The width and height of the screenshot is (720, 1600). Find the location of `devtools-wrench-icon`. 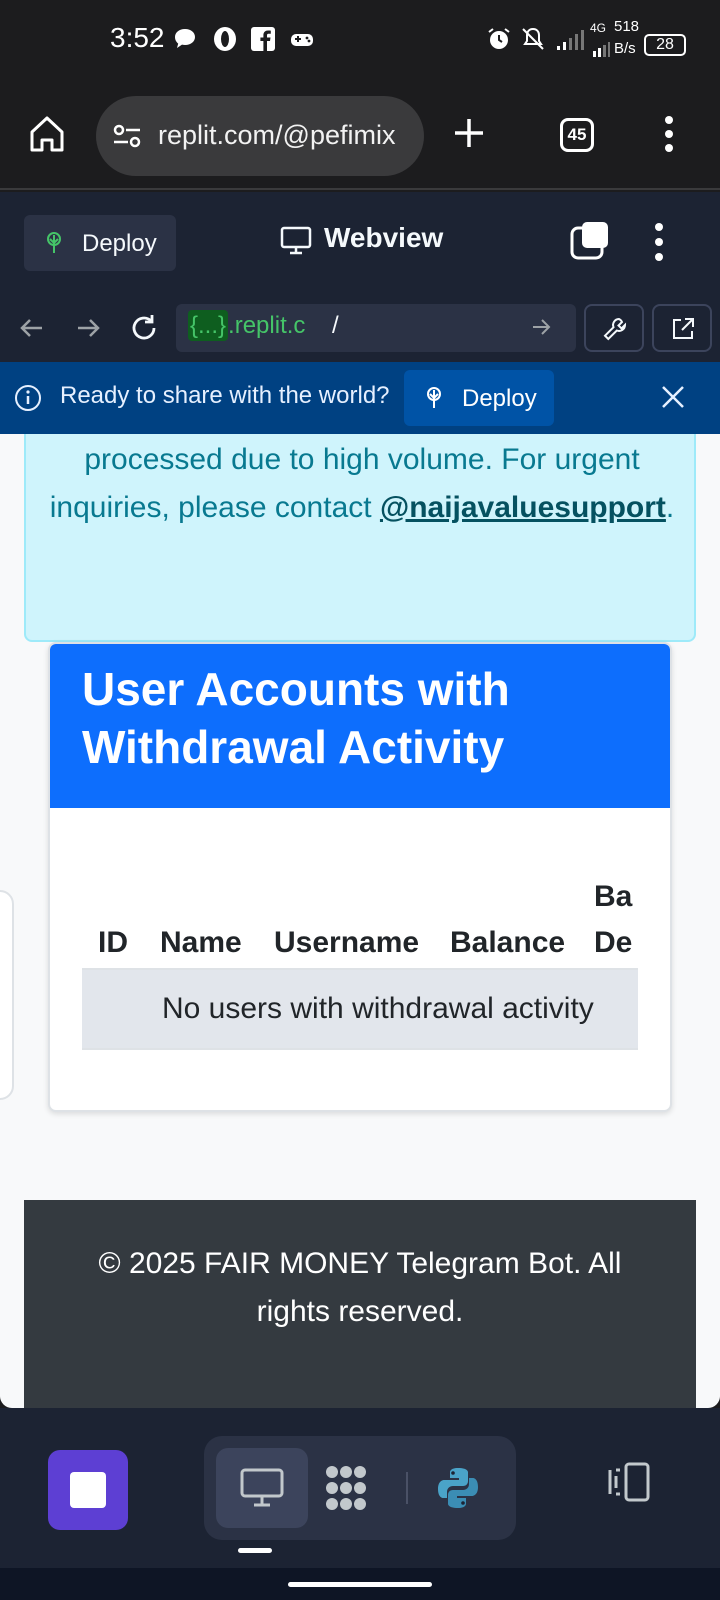

devtools-wrench-icon is located at coordinates (615, 331).